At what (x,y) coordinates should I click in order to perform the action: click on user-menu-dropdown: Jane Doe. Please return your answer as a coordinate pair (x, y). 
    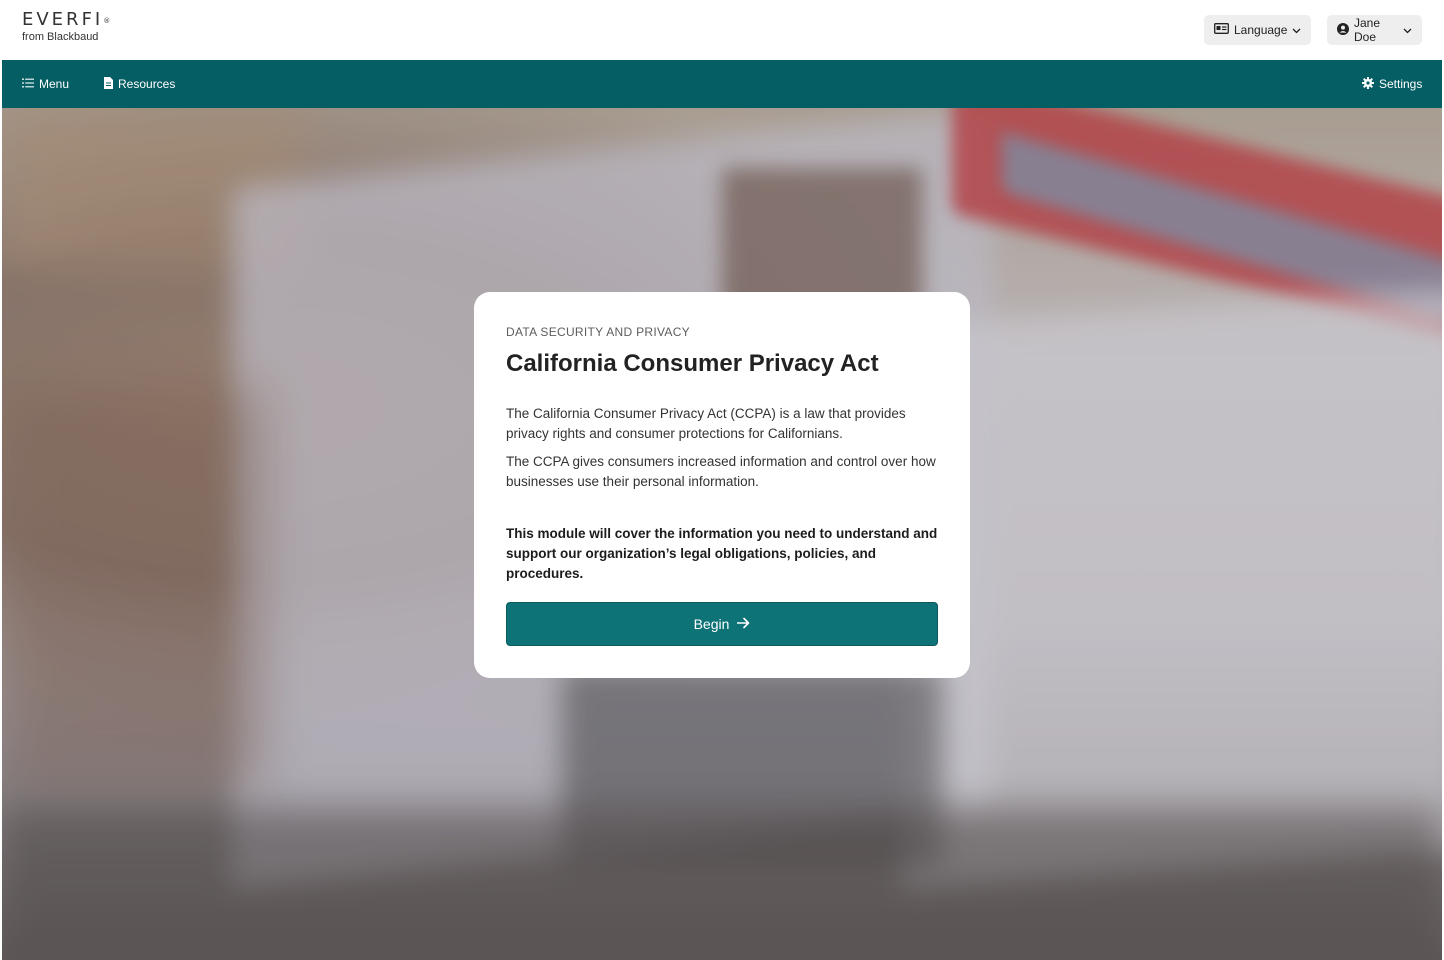
    Looking at the image, I should click on (1374, 30).